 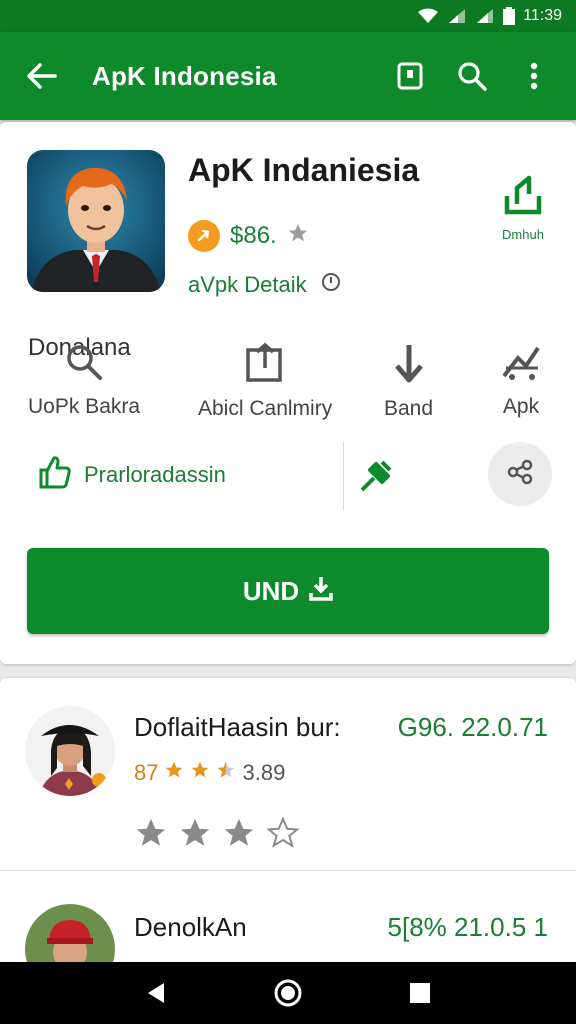 What do you see at coordinates (42, 76) in the screenshot?
I see `back-arrow-icon` at bounding box center [42, 76].